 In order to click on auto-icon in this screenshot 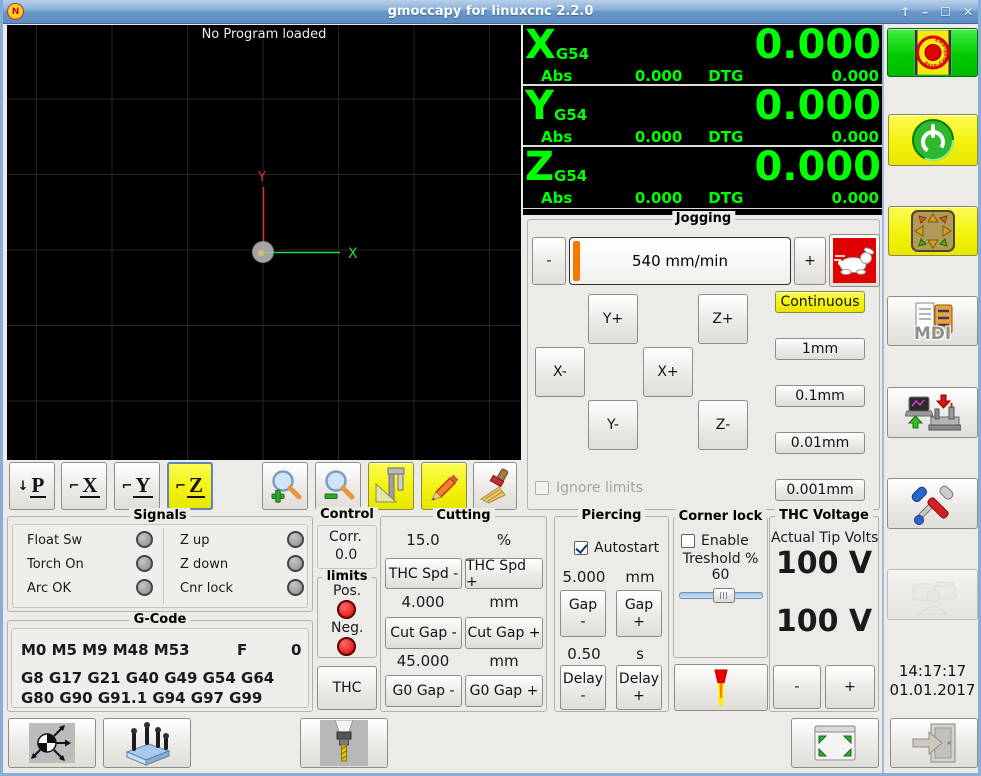, I will do `click(932, 412)`.